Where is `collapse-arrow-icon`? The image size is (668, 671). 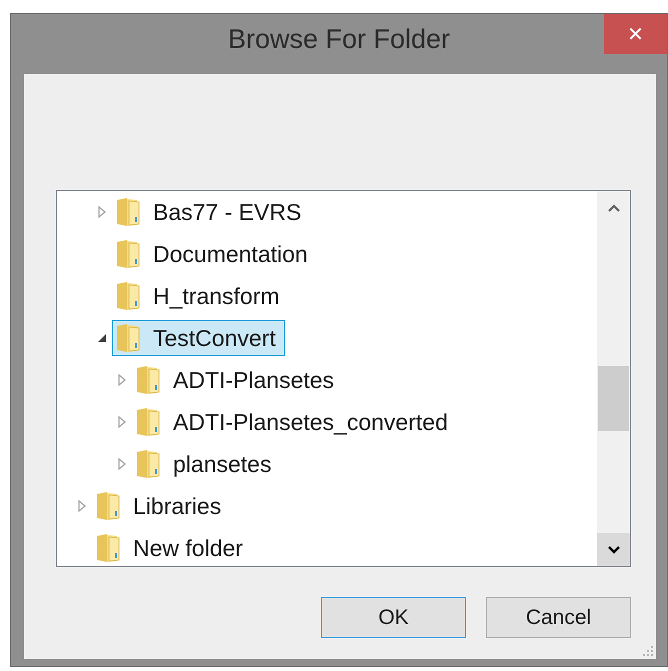 collapse-arrow-icon is located at coordinates (102, 338).